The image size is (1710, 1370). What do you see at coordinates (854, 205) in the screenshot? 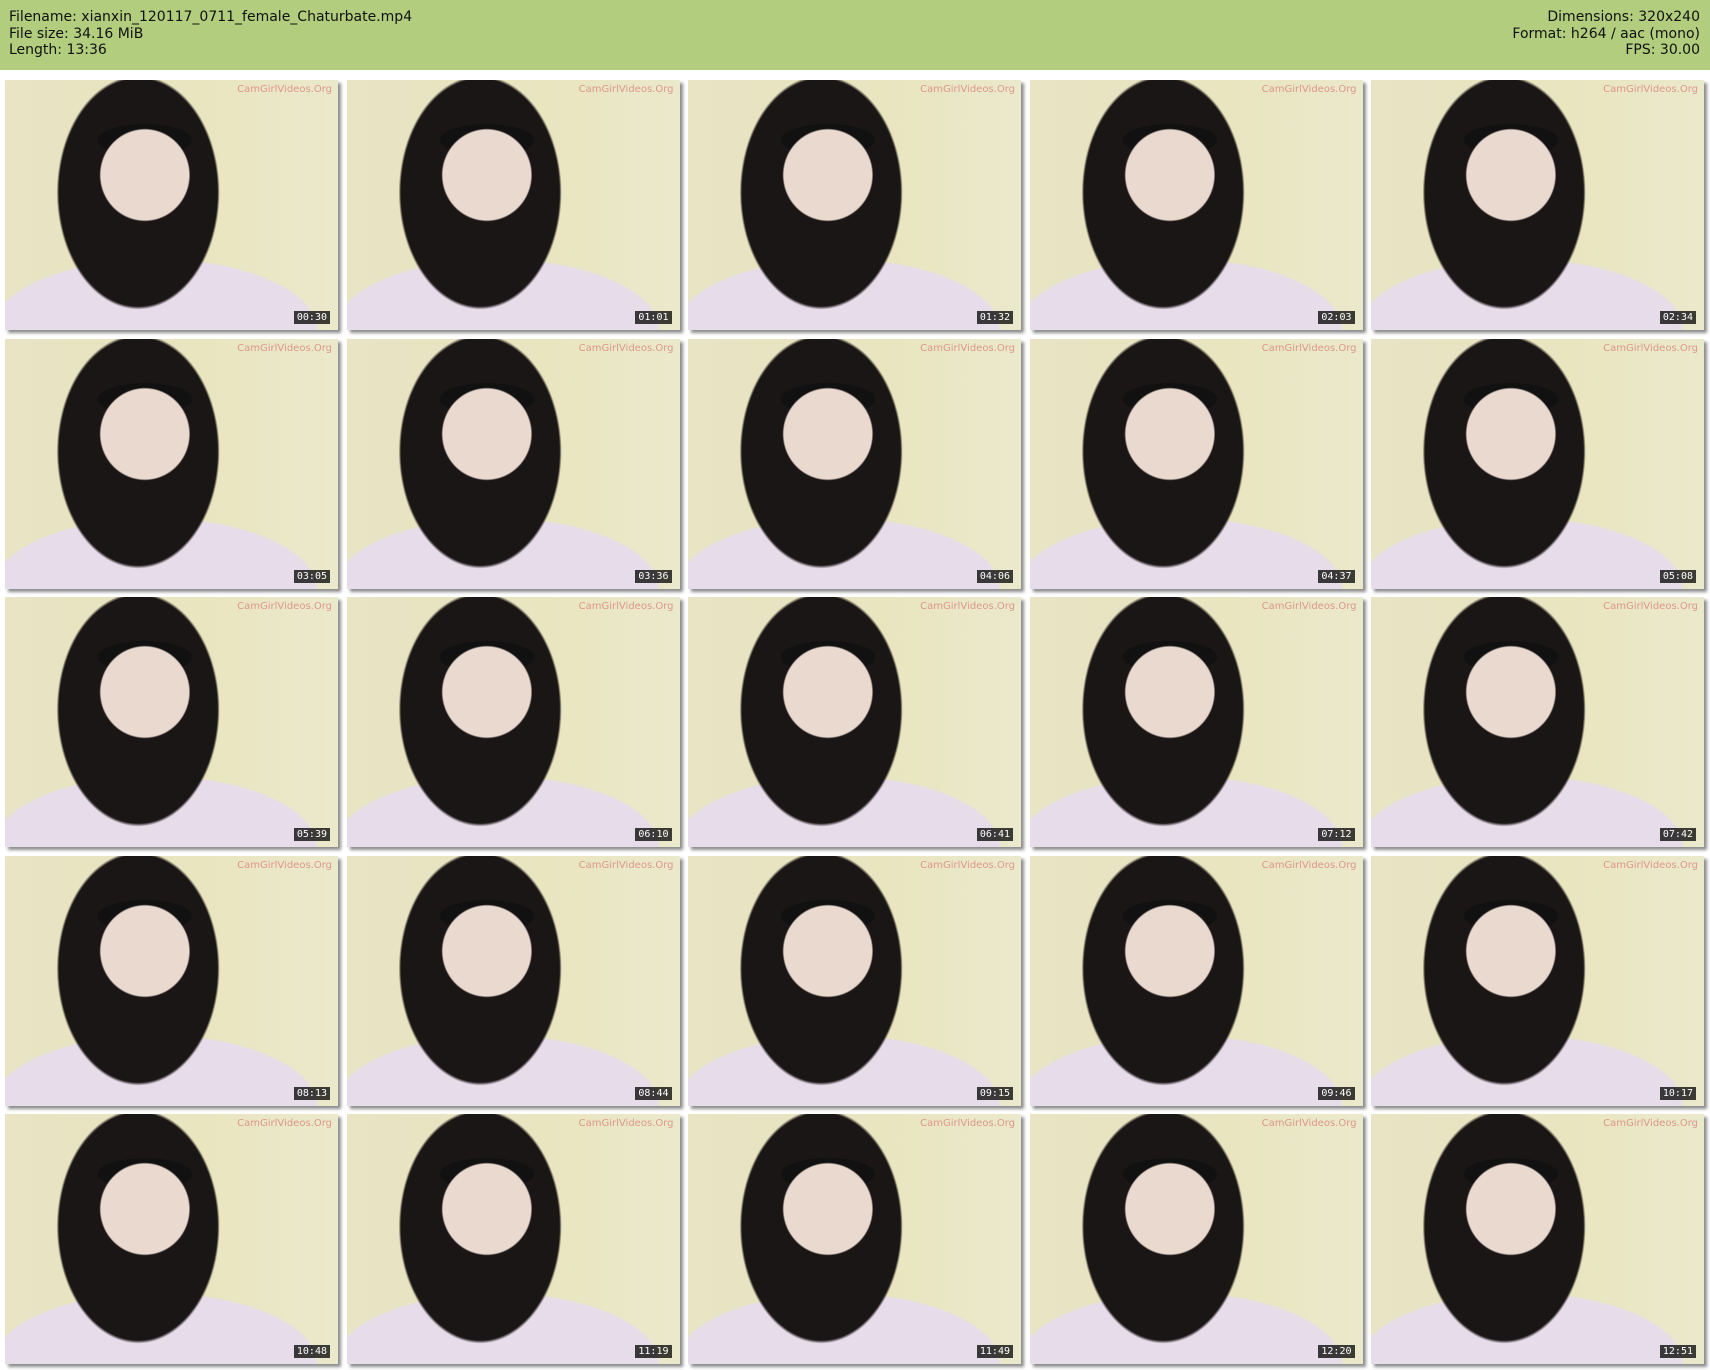
I see `video-thumbnail: CamGirlVideos.Org 01:32` at bounding box center [854, 205].